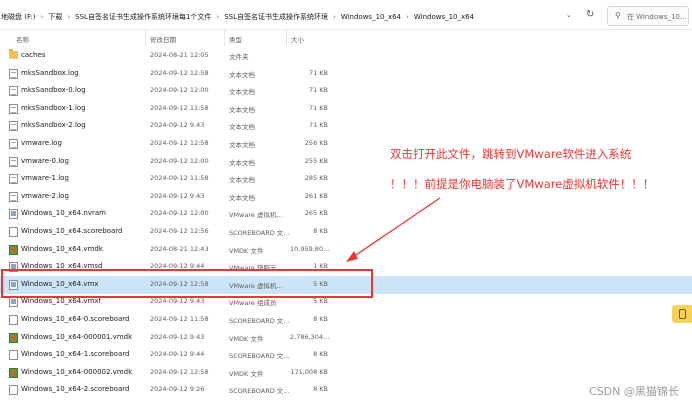 Image resolution: width=692 pixels, height=404 pixels. What do you see at coordinates (239, 57) in the screenshot?
I see `file-type: 文件夹` at bounding box center [239, 57].